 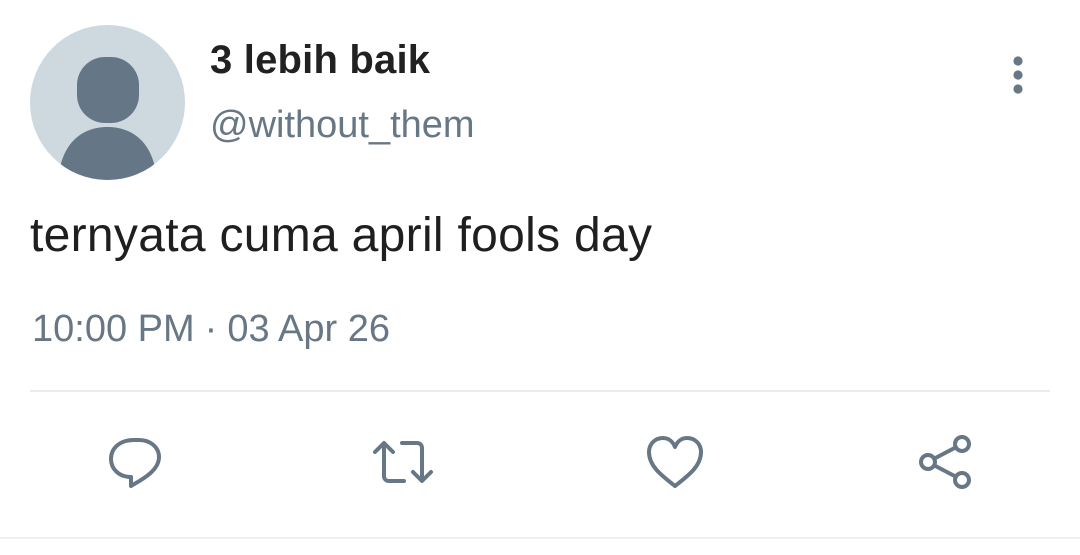 What do you see at coordinates (540, 538) in the screenshot?
I see `bottom-divider` at bounding box center [540, 538].